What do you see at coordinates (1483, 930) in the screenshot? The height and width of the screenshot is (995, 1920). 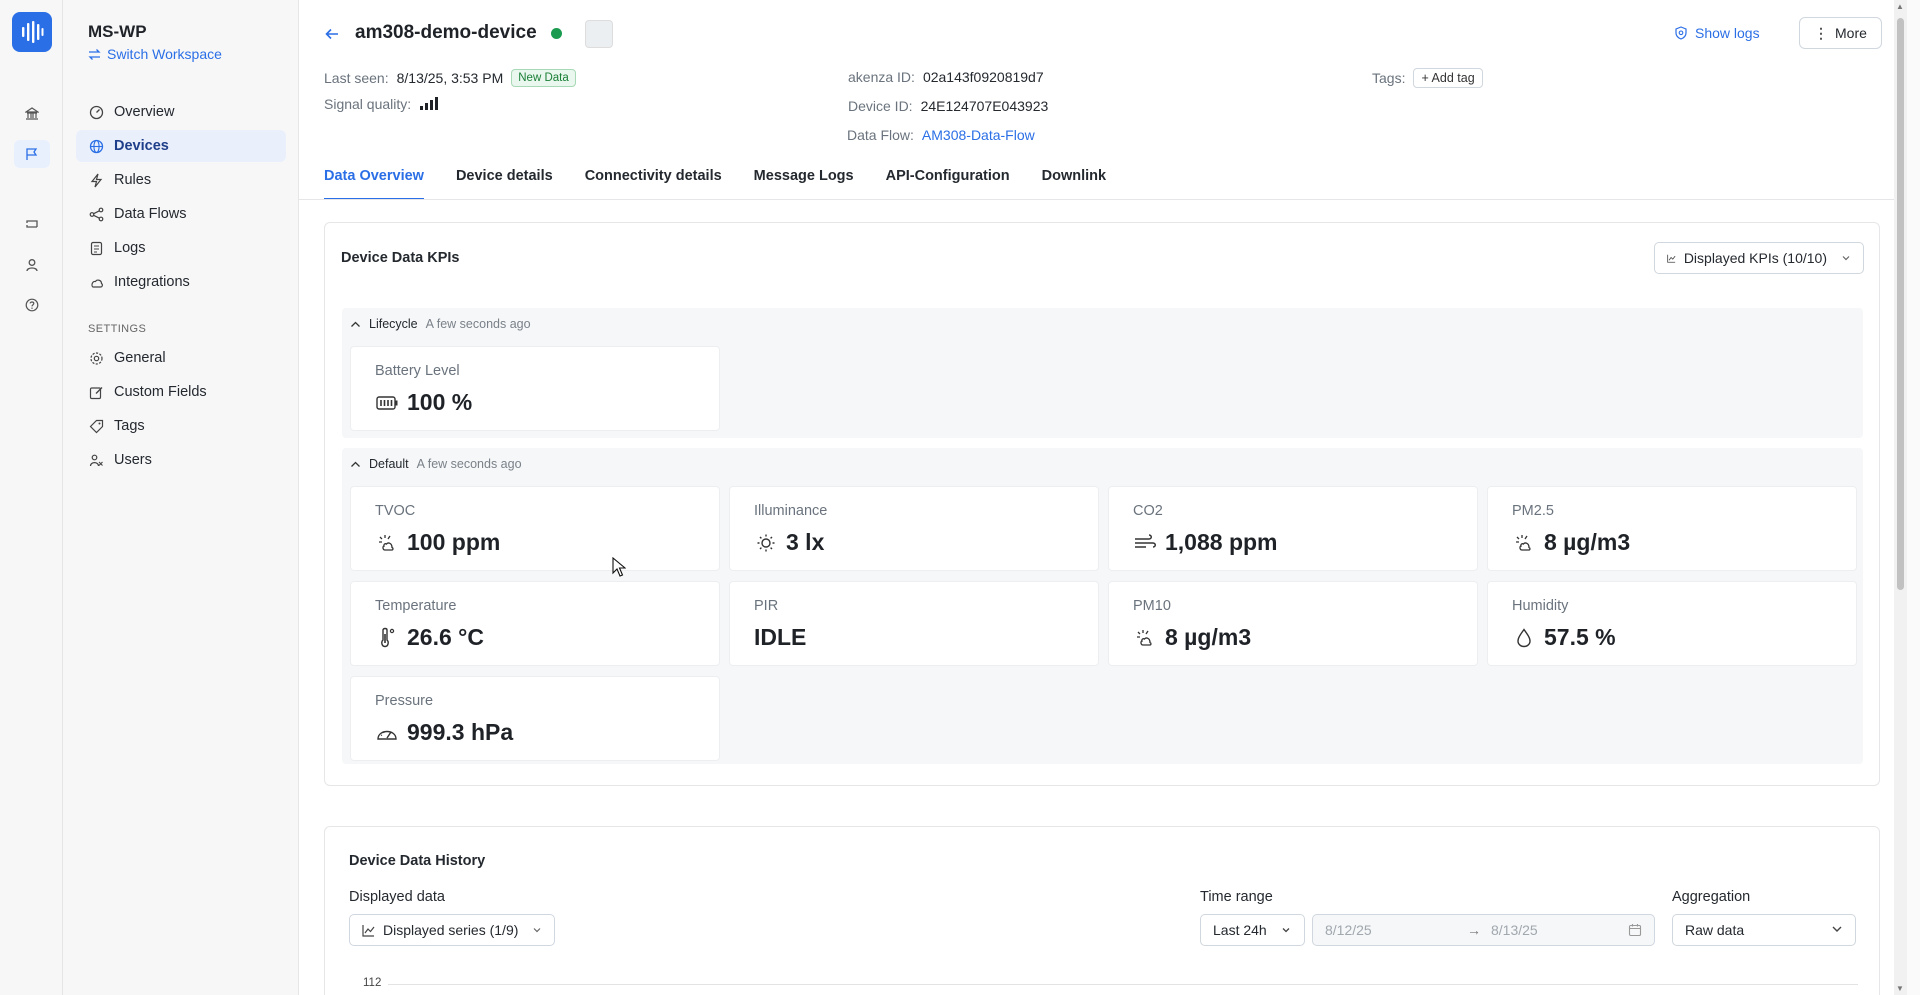 I see `date-range-picker: 8/12/25 → 8/13/25` at bounding box center [1483, 930].